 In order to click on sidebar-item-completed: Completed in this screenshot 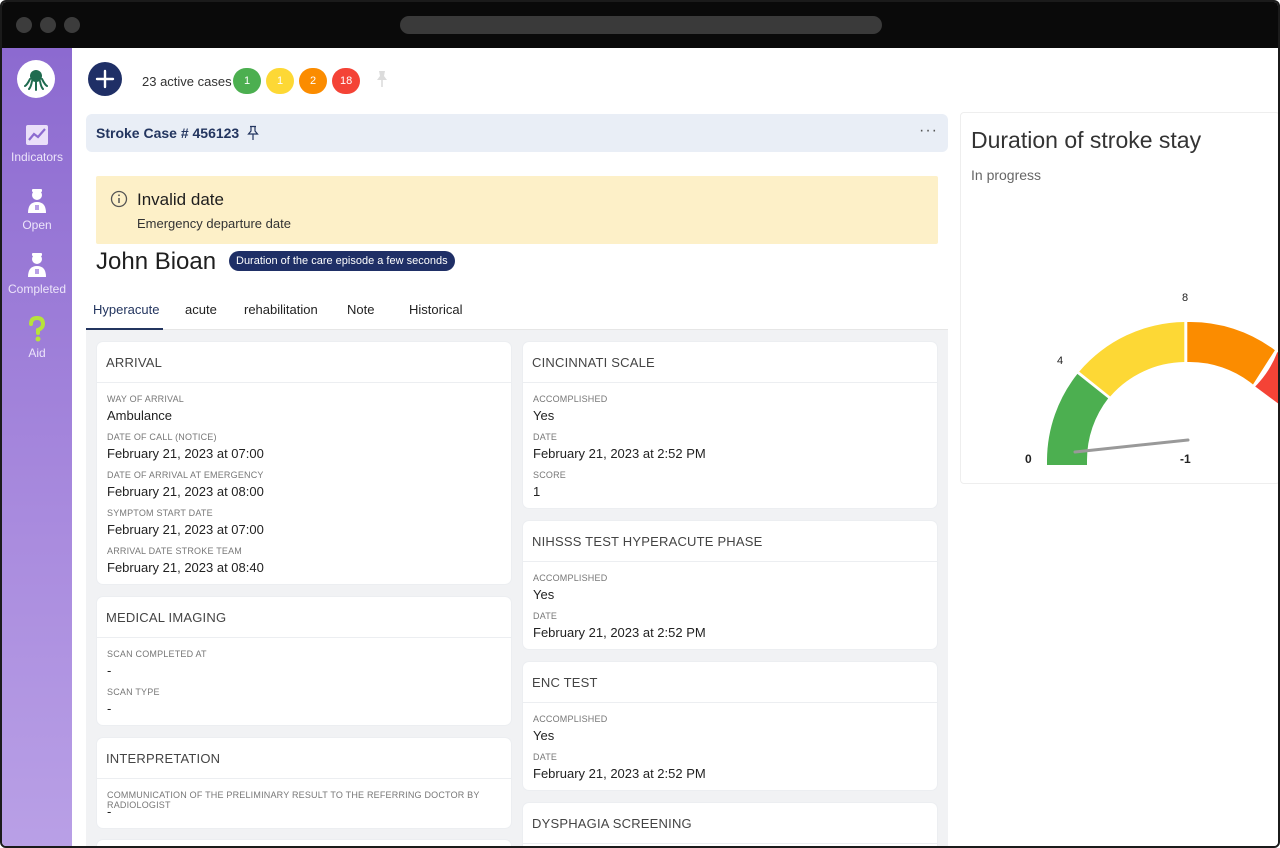, I will do `click(37, 274)`.